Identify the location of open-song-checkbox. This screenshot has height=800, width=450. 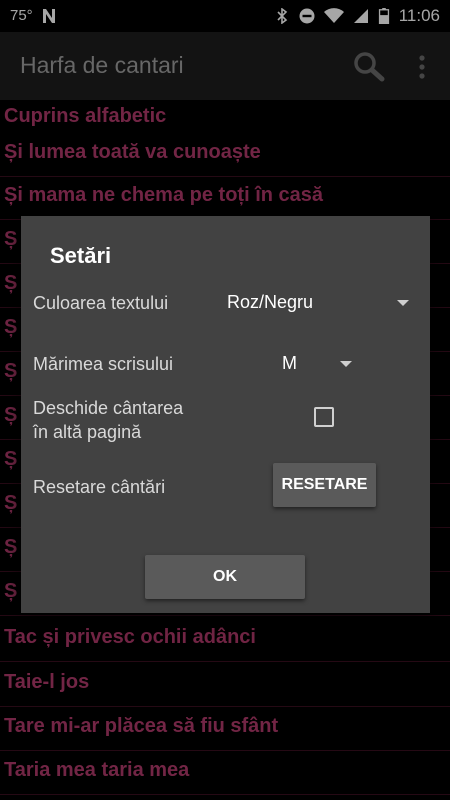
(324, 417).